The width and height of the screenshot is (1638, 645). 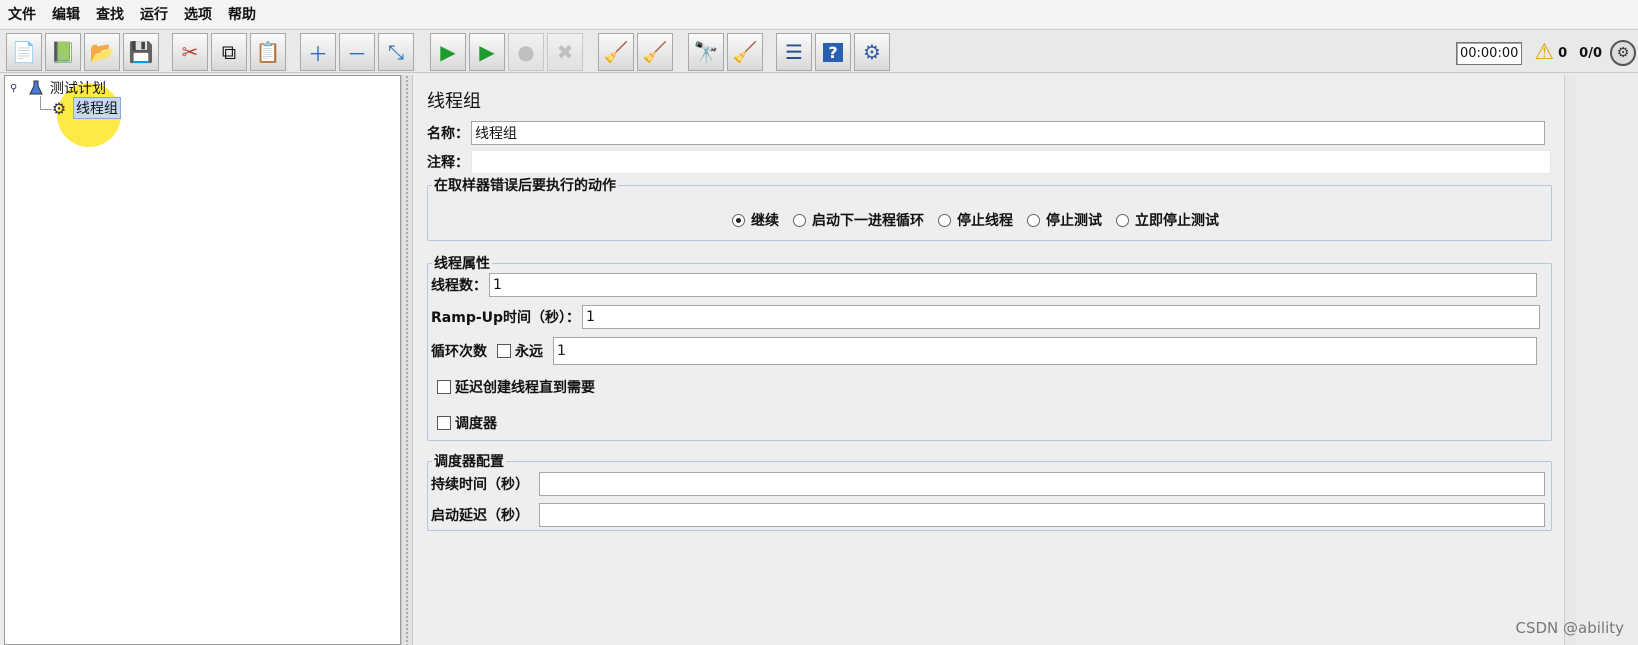 What do you see at coordinates (444, 423) in the screenshot?
I see `scheduler-checkbox` at bounding box center [444, 423].